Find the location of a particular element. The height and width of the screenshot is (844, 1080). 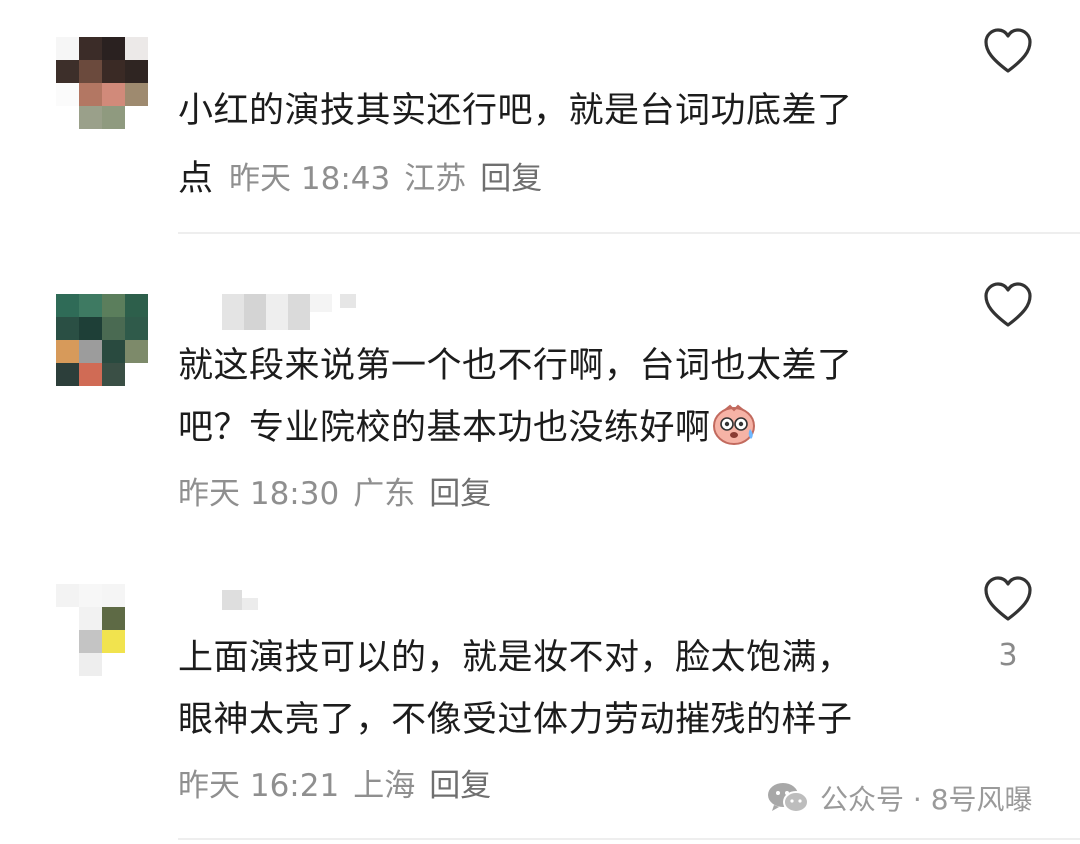

wechat-icon is located at coordinates (788, 798).